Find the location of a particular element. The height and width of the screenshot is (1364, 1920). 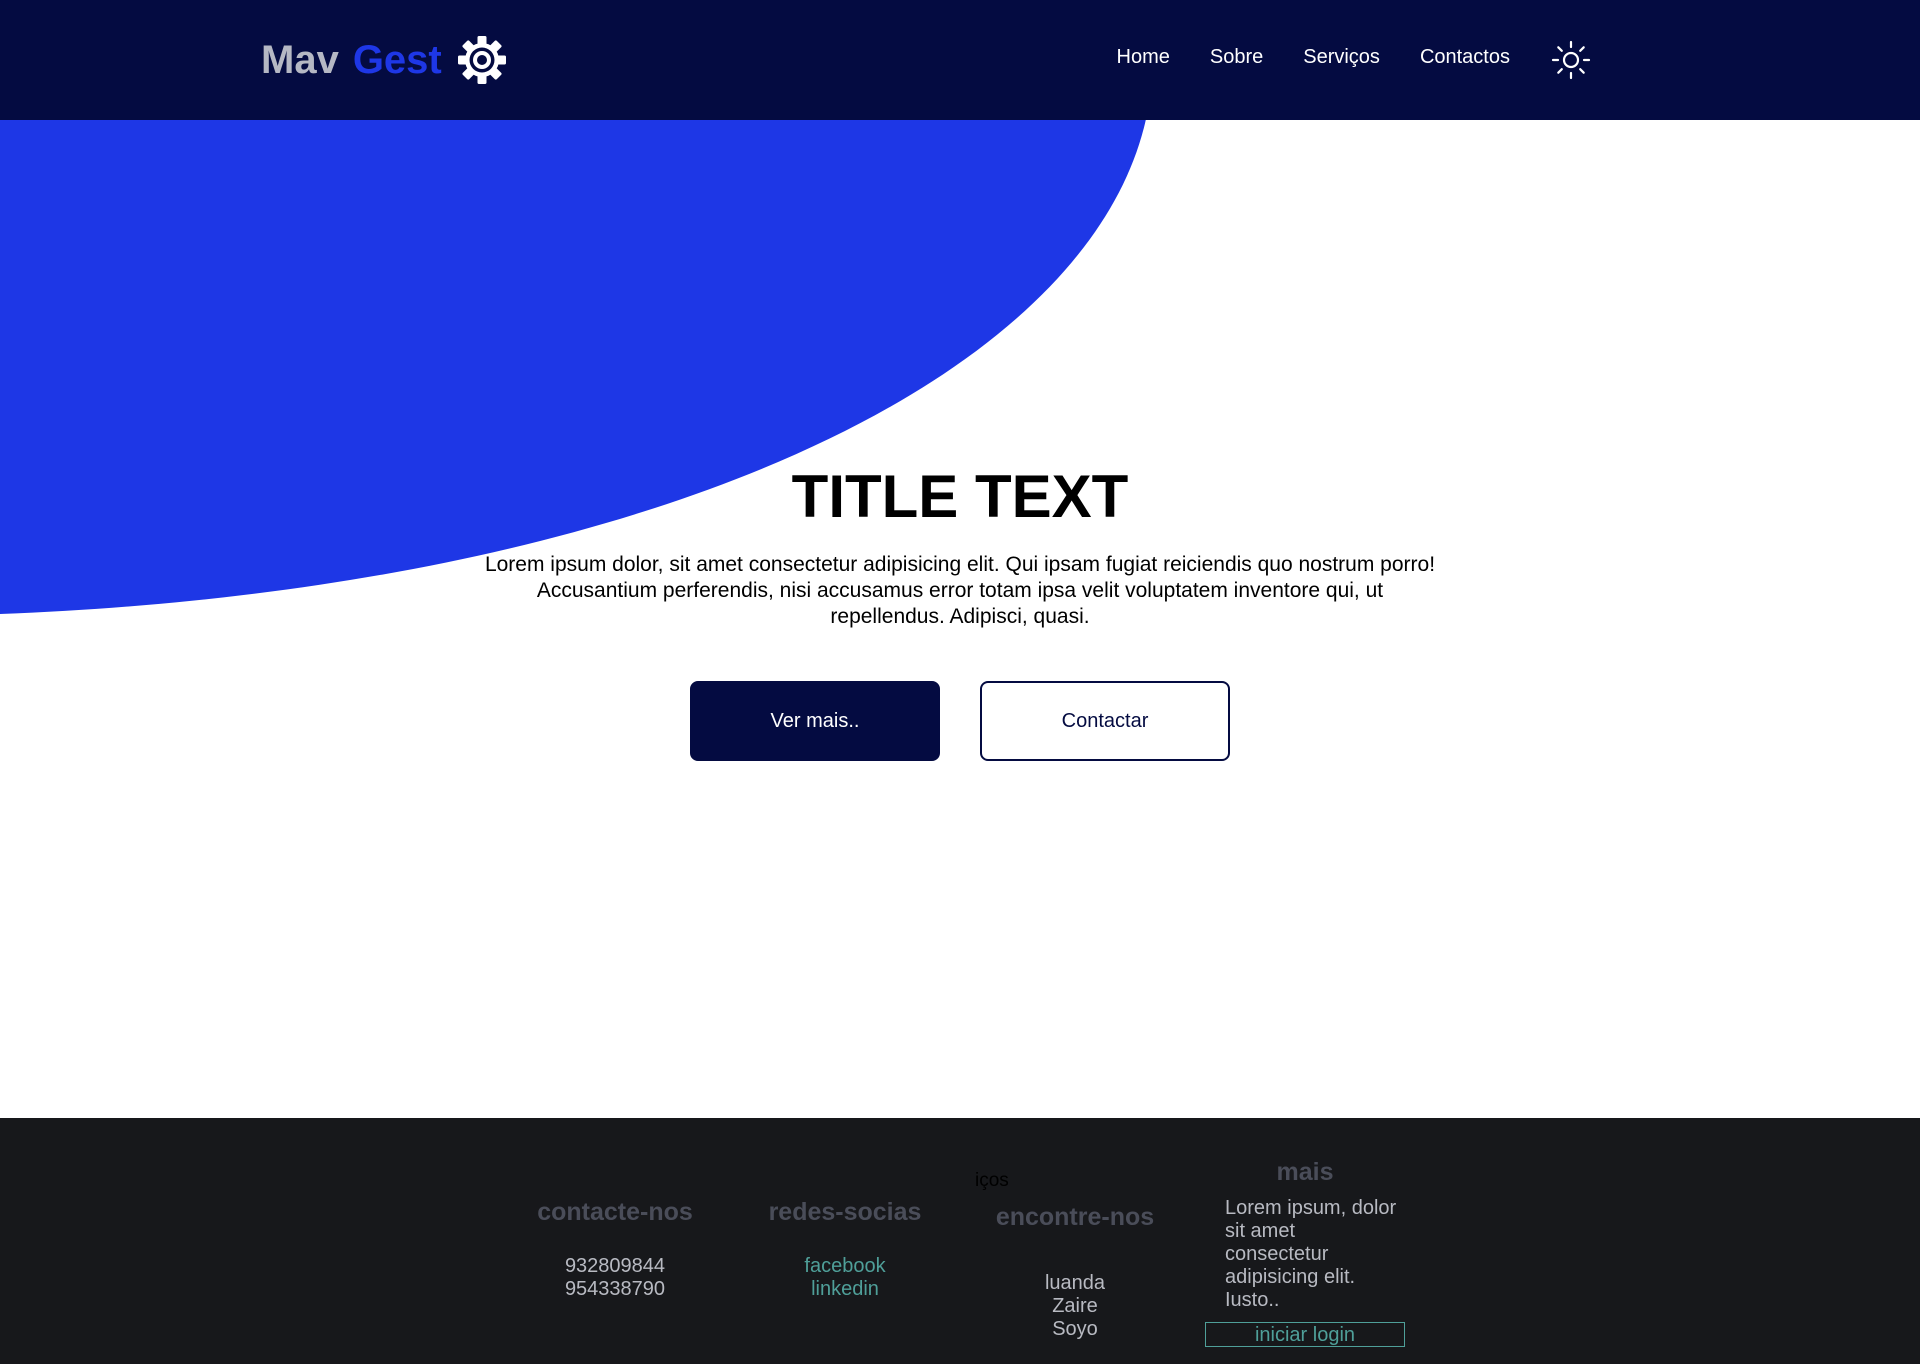

hero-title: TITLE TEXT is located at coordinates (960, 496).